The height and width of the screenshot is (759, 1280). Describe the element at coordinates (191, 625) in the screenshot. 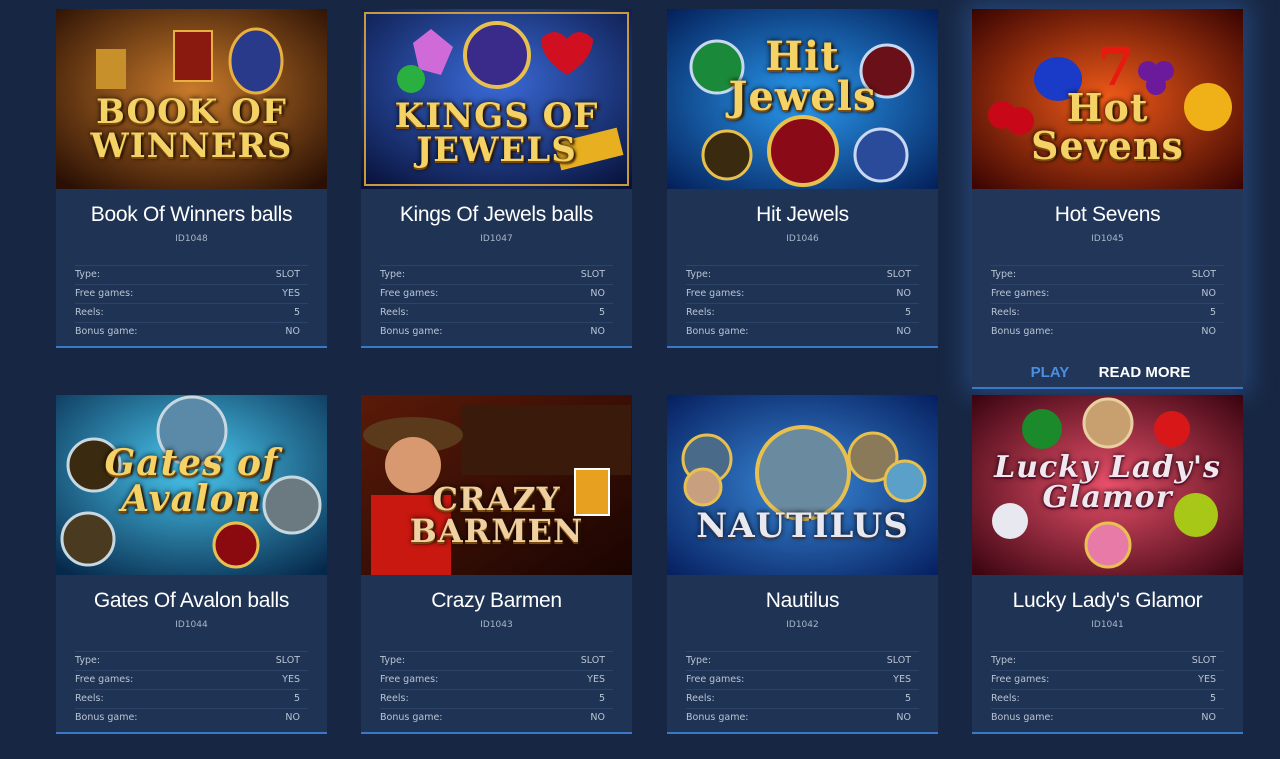

I see `game-id: ID1044` at that location.